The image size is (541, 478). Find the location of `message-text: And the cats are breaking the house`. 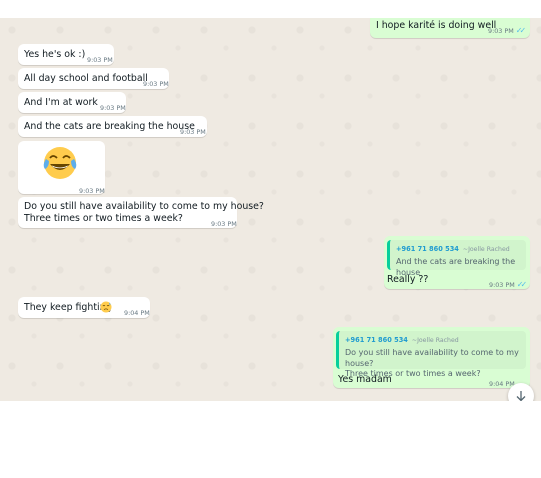

message-text: And the cats are breaking the house is located at coordinates (109, 126).